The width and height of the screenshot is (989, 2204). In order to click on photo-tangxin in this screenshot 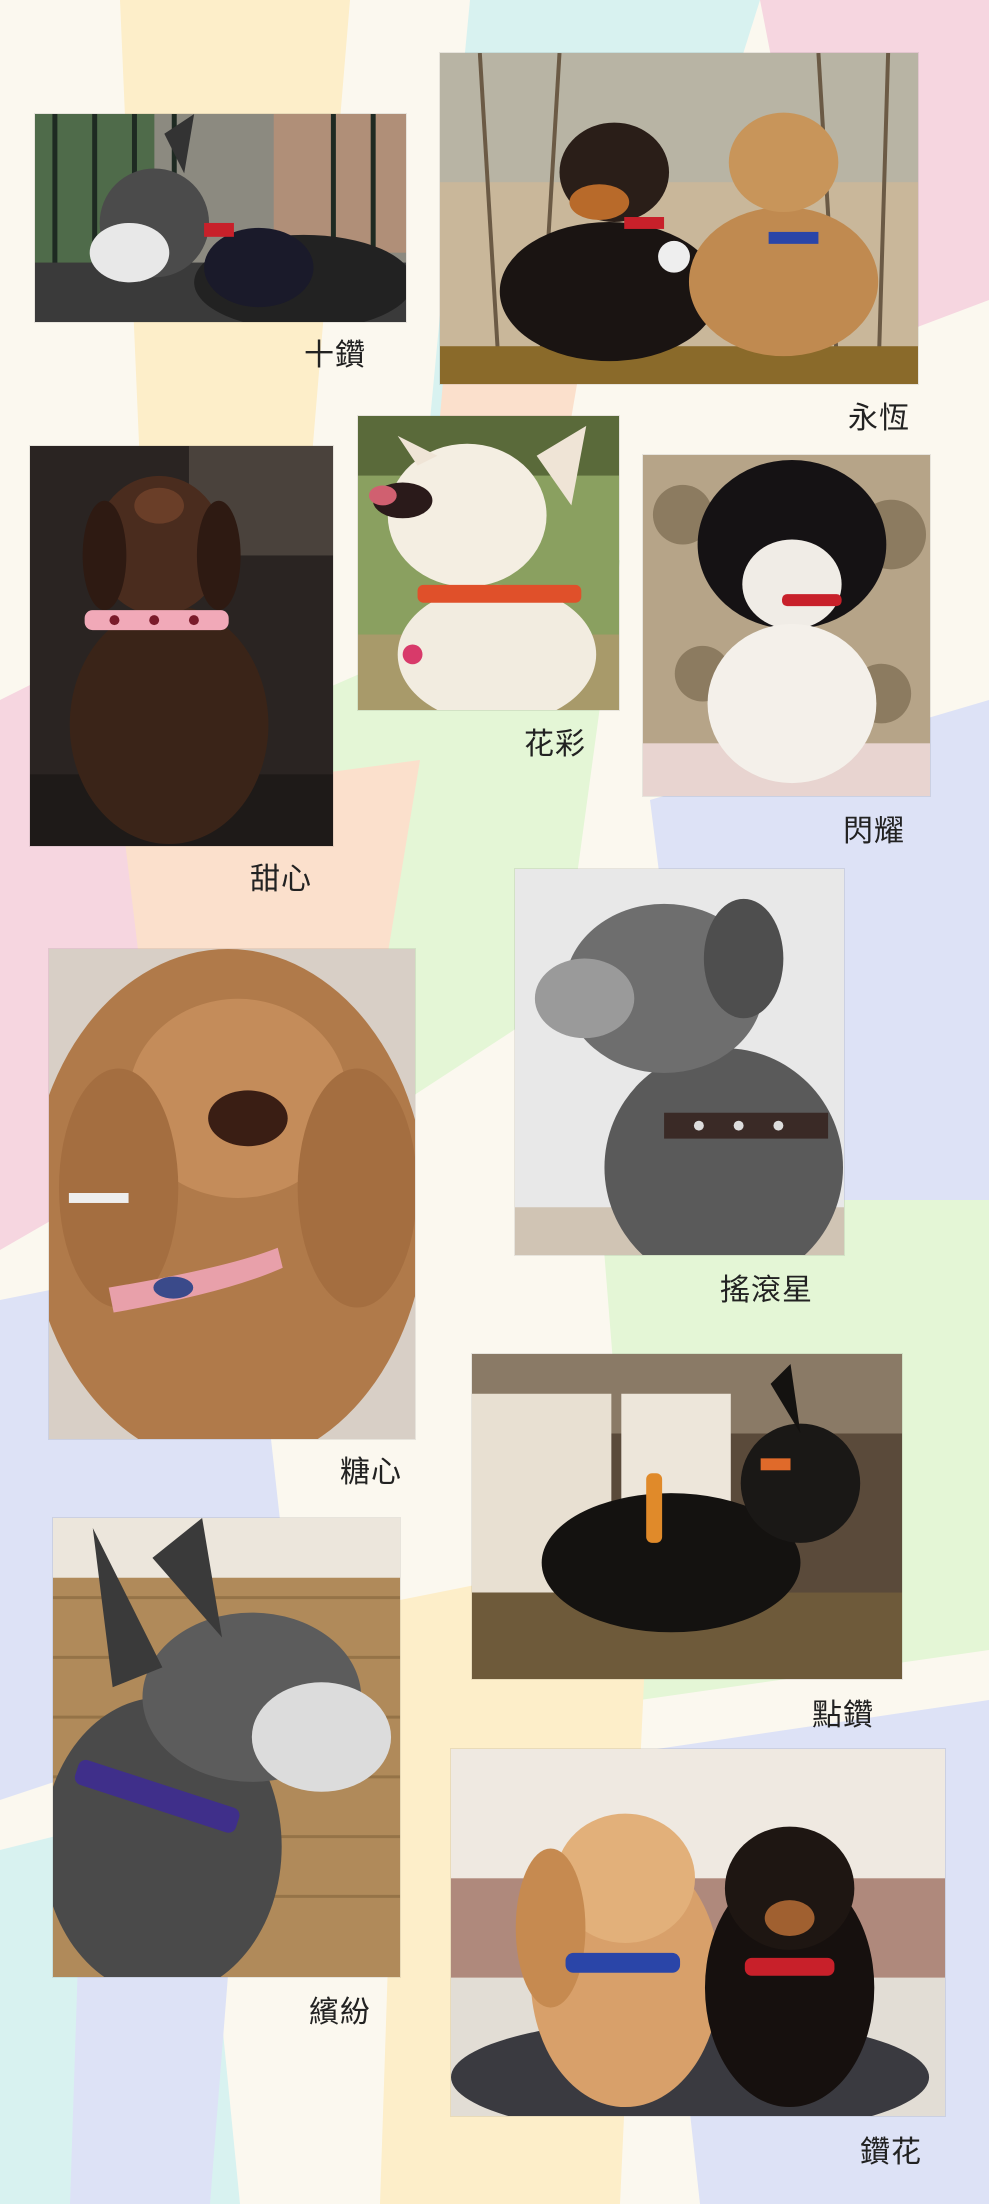, I will do `click(232, 1194)`.